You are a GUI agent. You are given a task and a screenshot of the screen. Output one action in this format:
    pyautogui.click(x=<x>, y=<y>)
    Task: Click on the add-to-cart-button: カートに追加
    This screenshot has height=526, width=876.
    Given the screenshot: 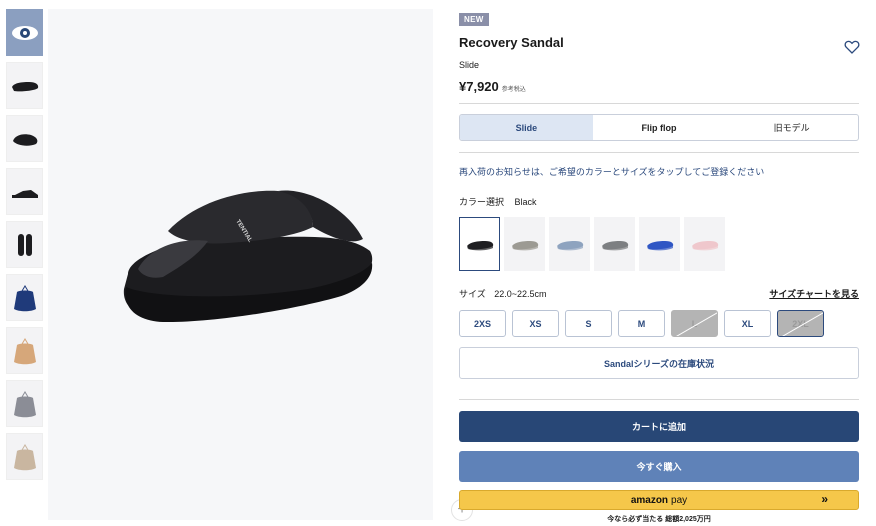 What is the action you would take?
    pyautogui.click(x=659, y=426)
    